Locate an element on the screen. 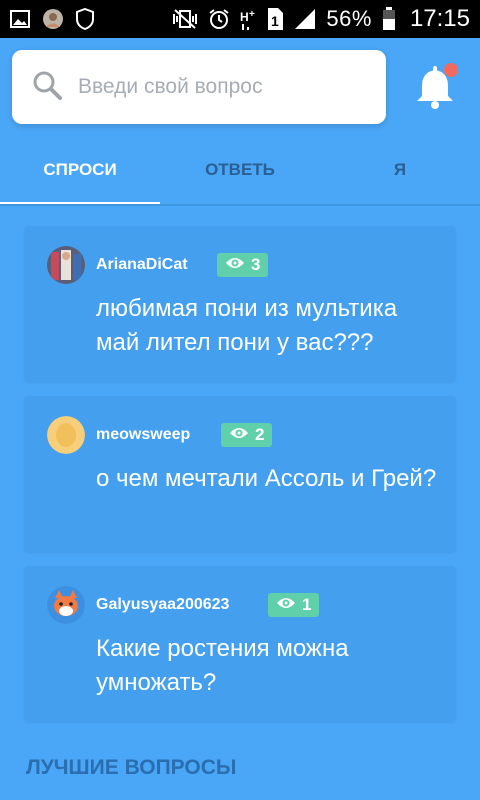 Image resolution: width=480 pixels, height=800 pixels. shield-icon is located at coordinates (85, 19).